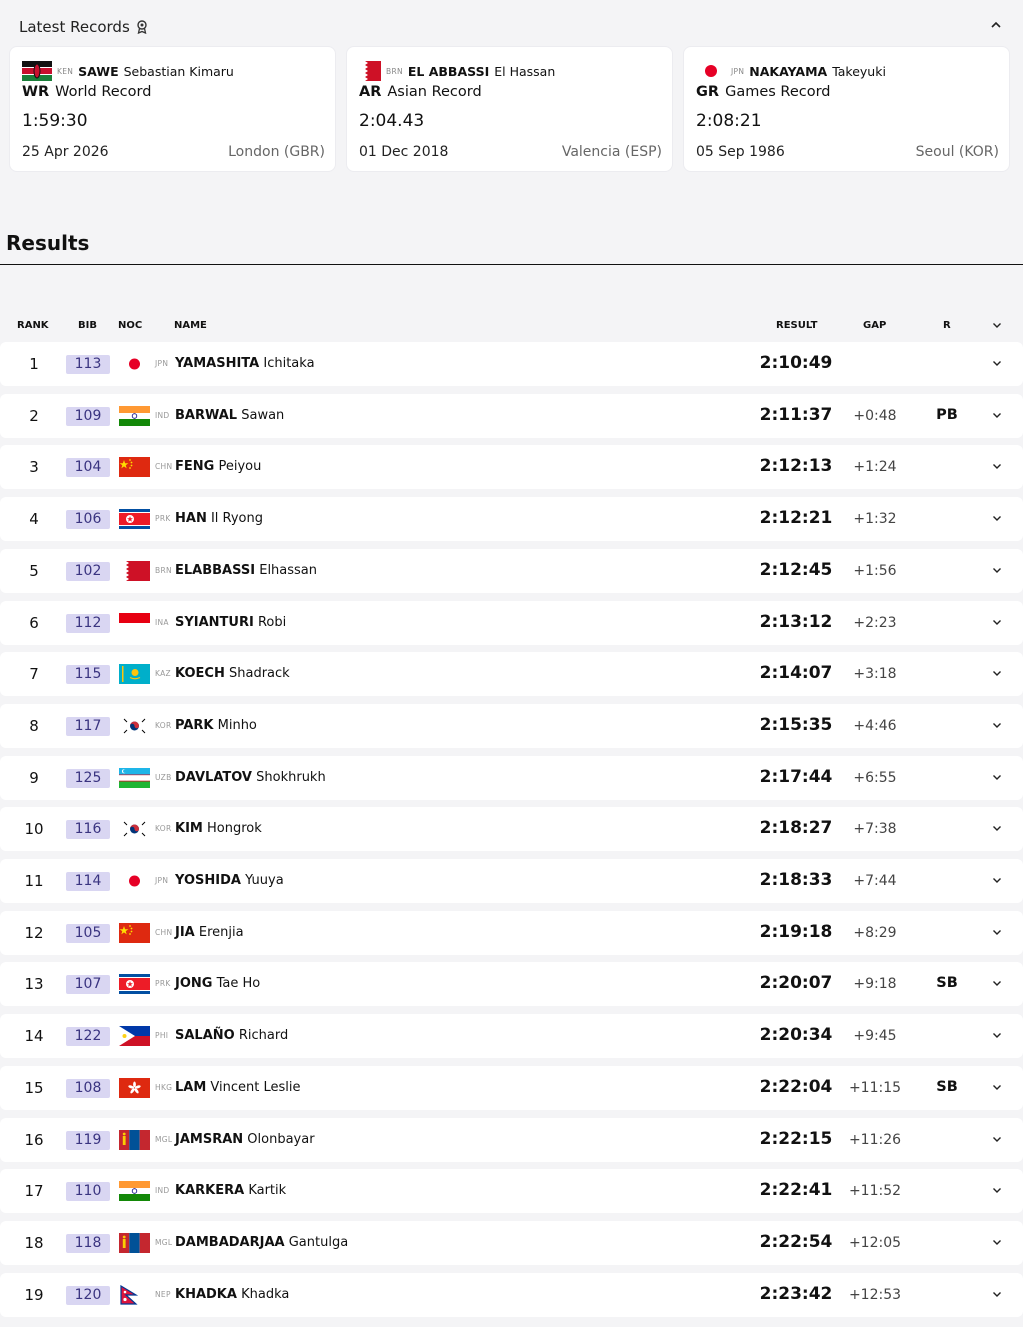 The image size is (1023, 1327). I want to click on table-row: 6 112 INA SYIANTURI Robi 2:13:12 +2:23, so click(511, 623).